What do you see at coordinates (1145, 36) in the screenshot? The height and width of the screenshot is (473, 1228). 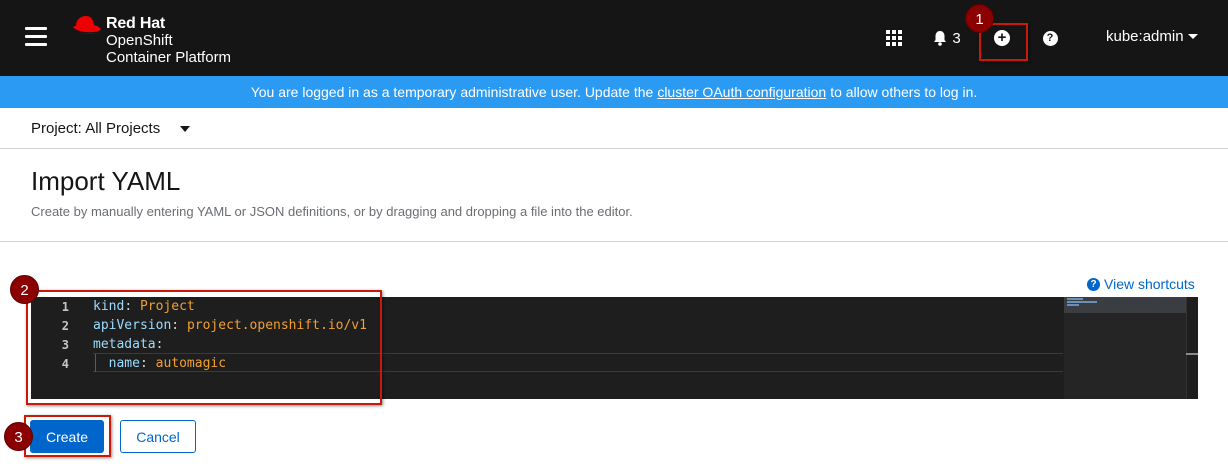 I see `user-name: kube:admin` at bounding box center [1145, 36].